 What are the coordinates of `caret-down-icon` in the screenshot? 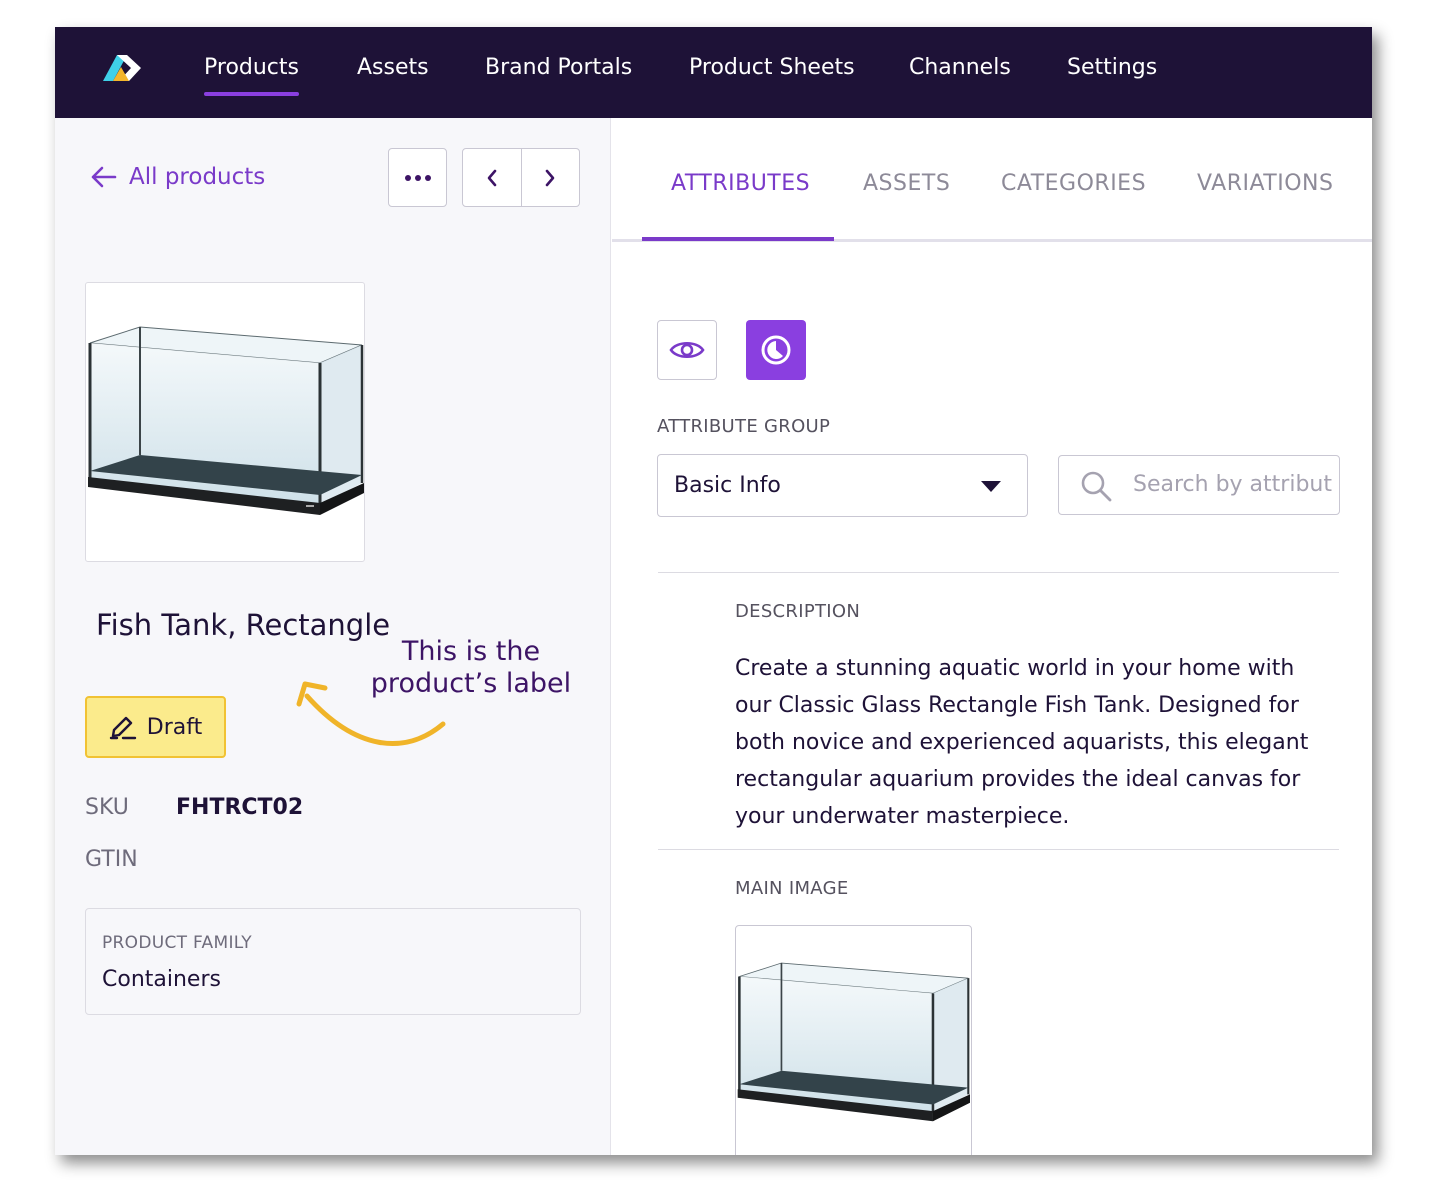 It's located at (991, 486).